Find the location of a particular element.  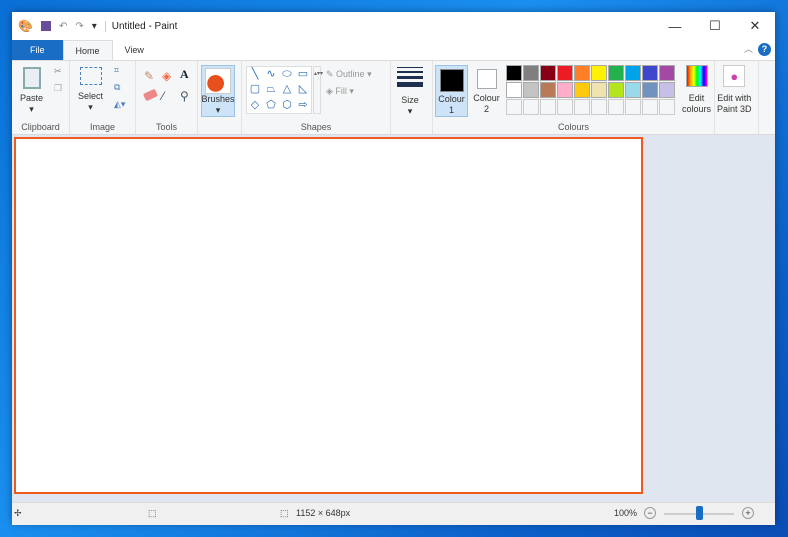

colour2-number: 2 is located at coordinates (486, 109).